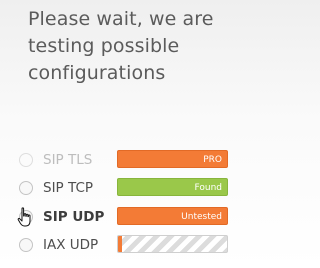 The height and width of the screenshot is (268, 320). Describe the element at coordinates (26, 188) in the screenshot. I see `radio-sip-tcp` at that location.